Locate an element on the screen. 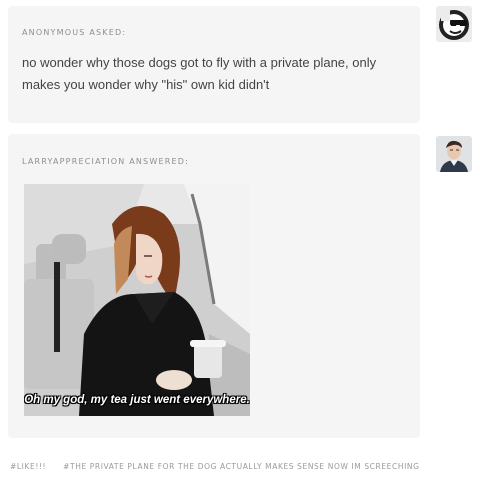 The image size is (480, 480). responder-name: LARRYAPPRECIATION is located at coordinates (73, 161).